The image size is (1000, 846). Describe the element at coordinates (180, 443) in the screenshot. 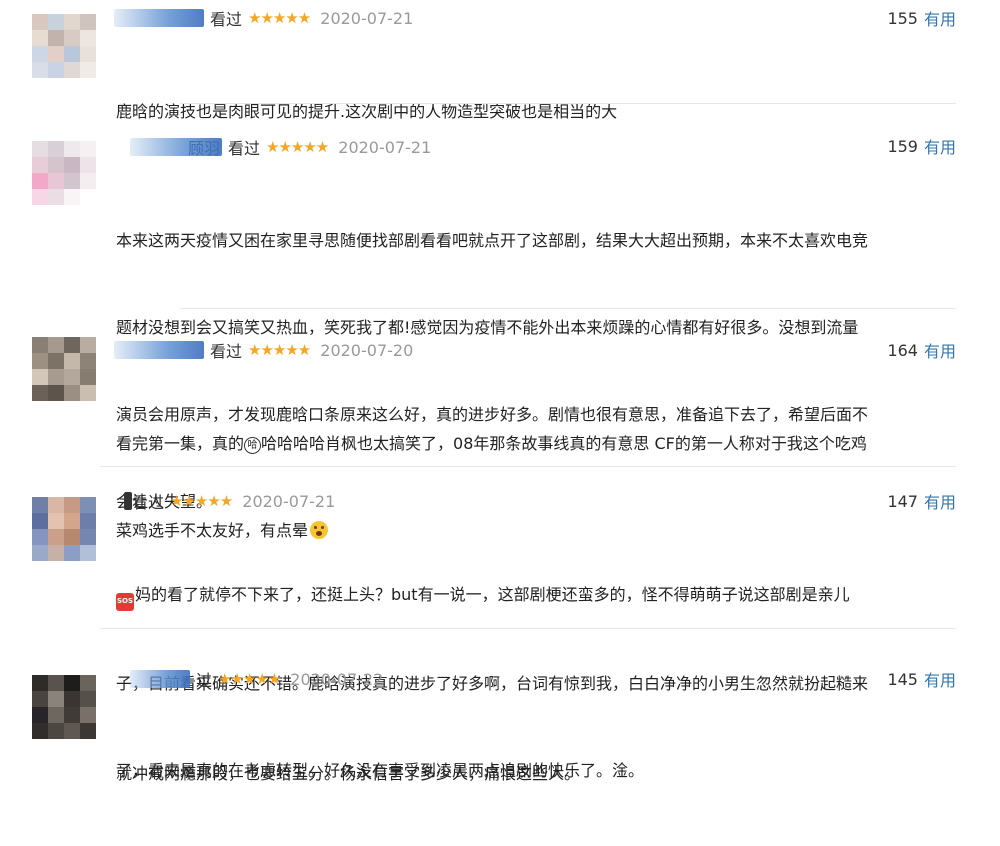

I see `comment-line-part: 看完第一集，真的` at that location.